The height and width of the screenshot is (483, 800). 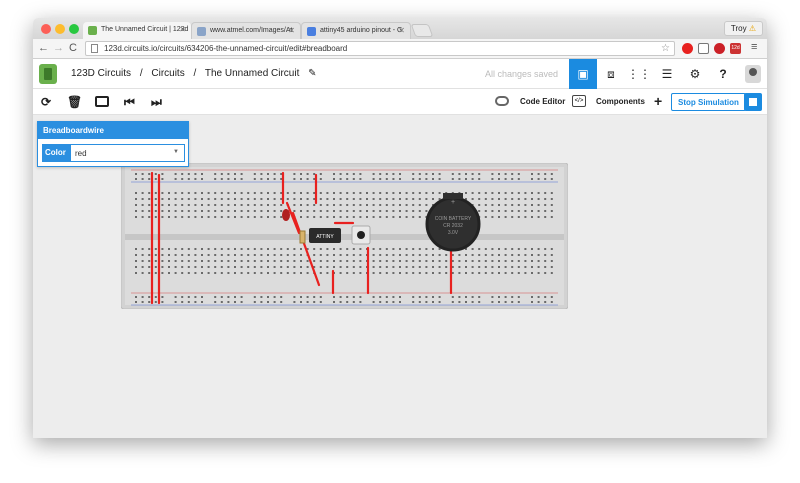 I want to click on add-component-icon: +, so click(x=658, y=101).